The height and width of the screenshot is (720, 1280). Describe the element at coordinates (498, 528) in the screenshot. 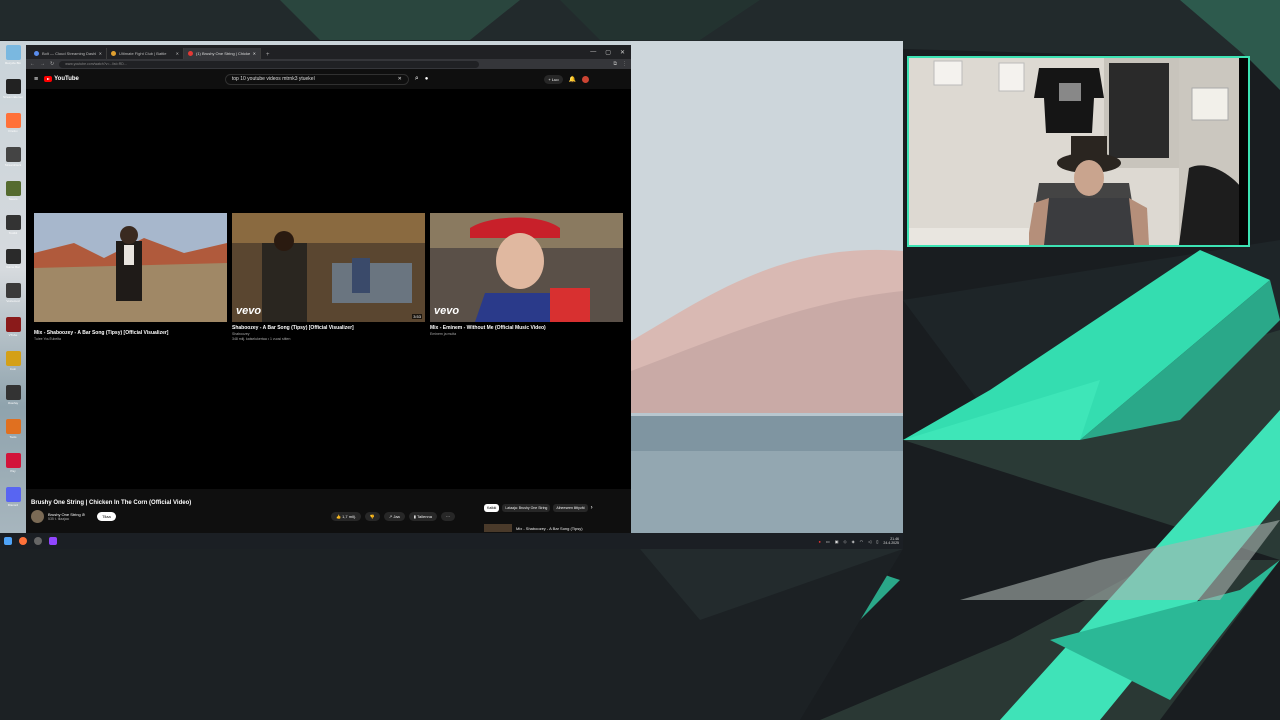

I see `next-up-thumbnail` at that location.